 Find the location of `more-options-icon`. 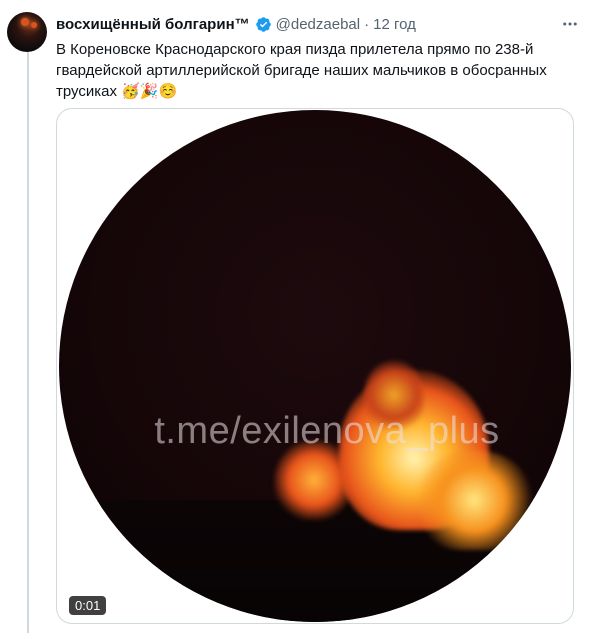

more-options-icon is located at coordinates (570, 24).